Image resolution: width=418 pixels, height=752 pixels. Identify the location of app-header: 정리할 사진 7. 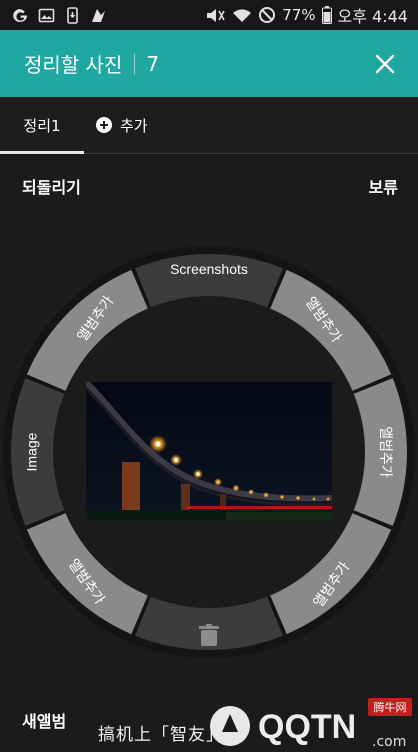
(209, 63).